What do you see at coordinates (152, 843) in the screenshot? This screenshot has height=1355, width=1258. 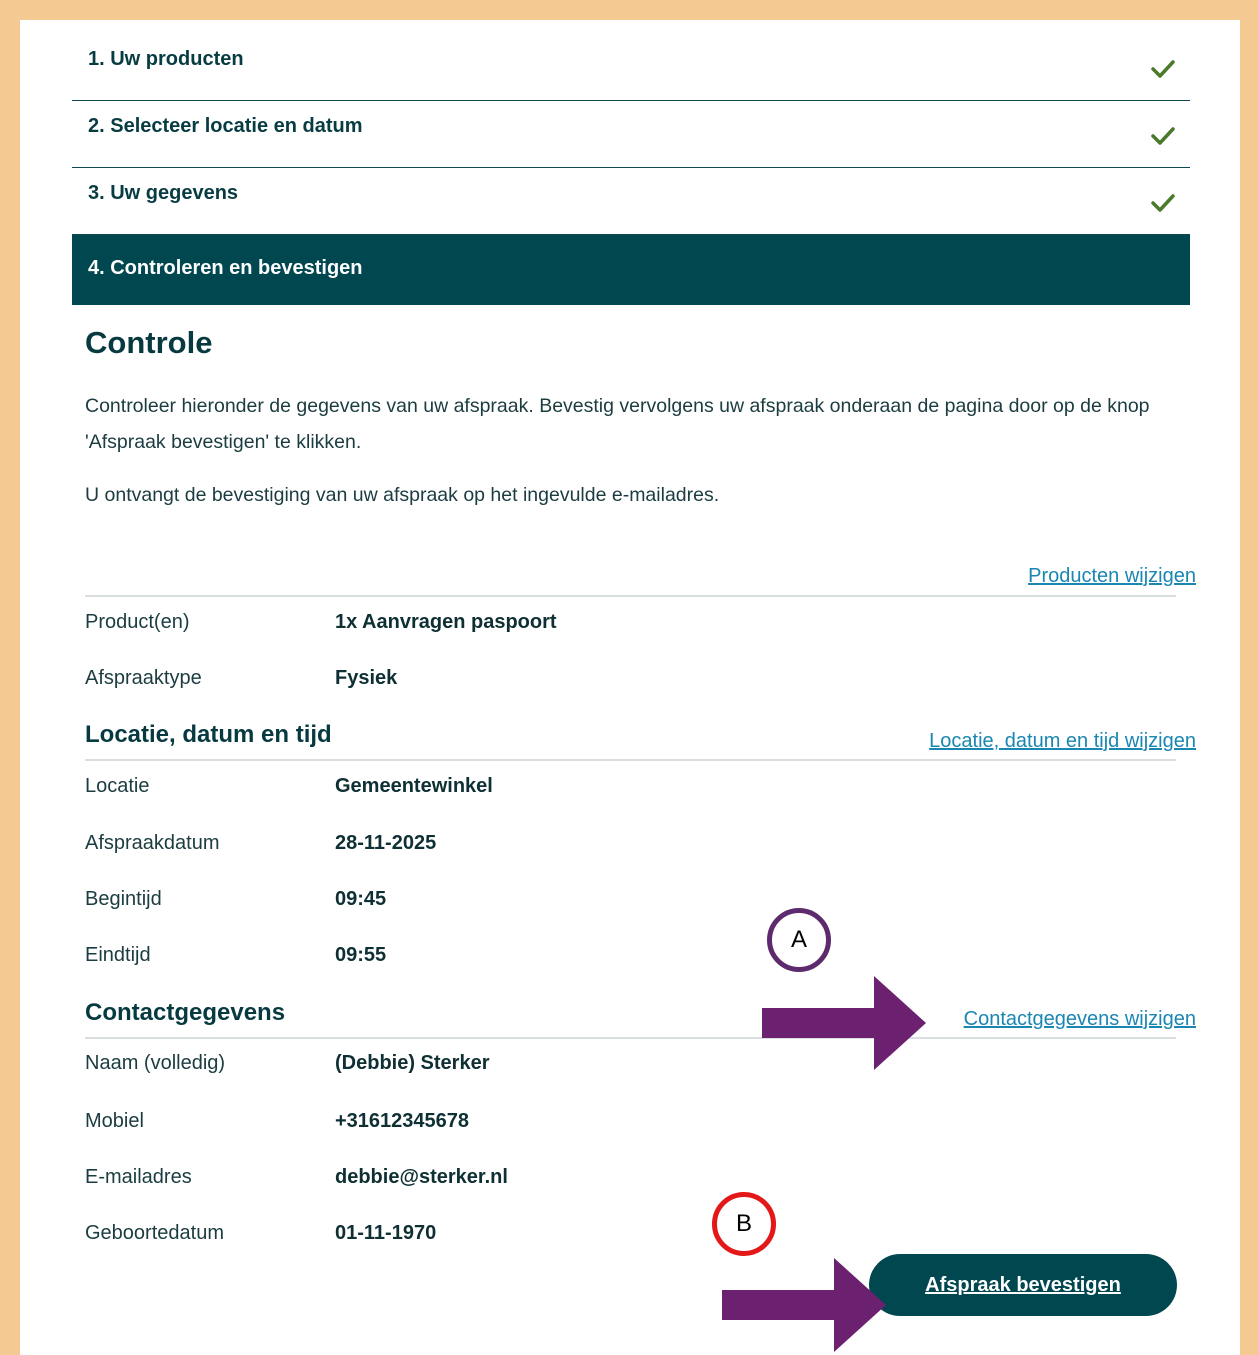 I see `date-label: Afspraakdatum` at bounding box center [152, 843].